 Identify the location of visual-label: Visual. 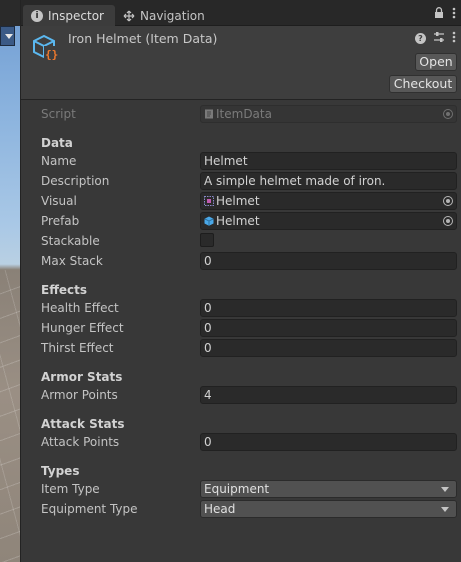
(59, 201).